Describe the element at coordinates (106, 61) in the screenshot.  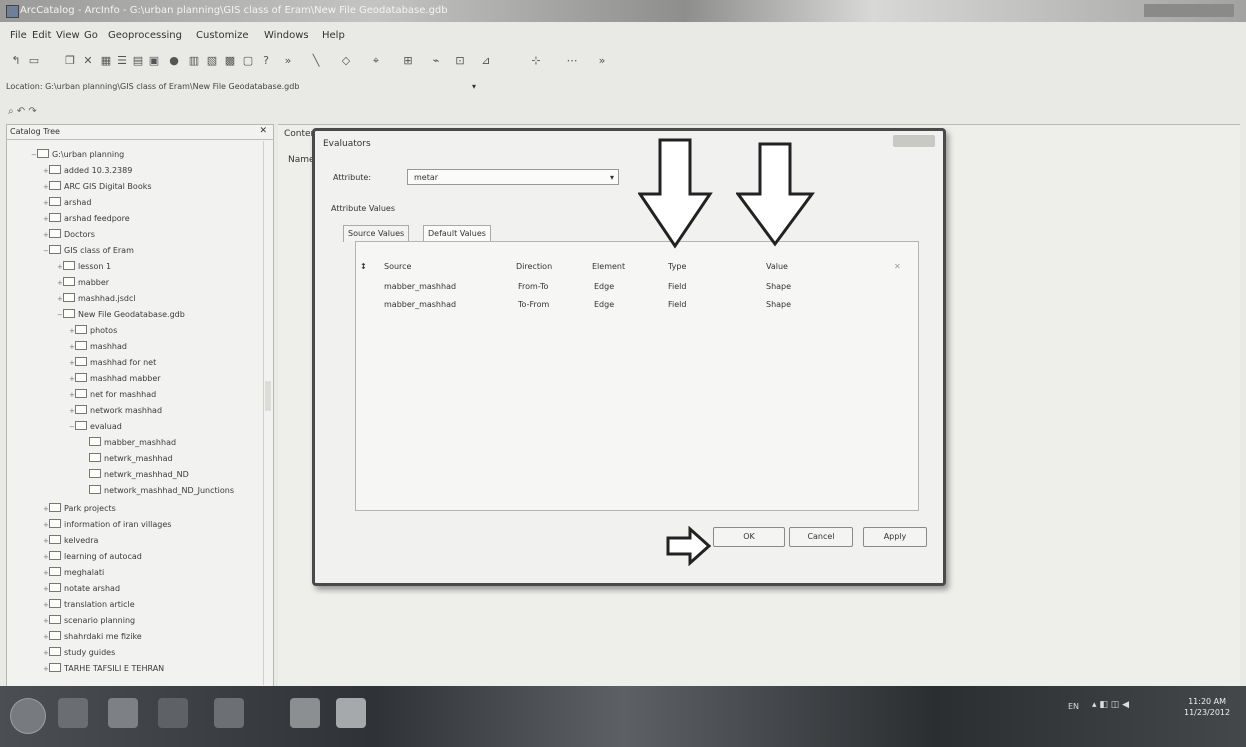
I see `large-icons-icon: ▦` at that location.